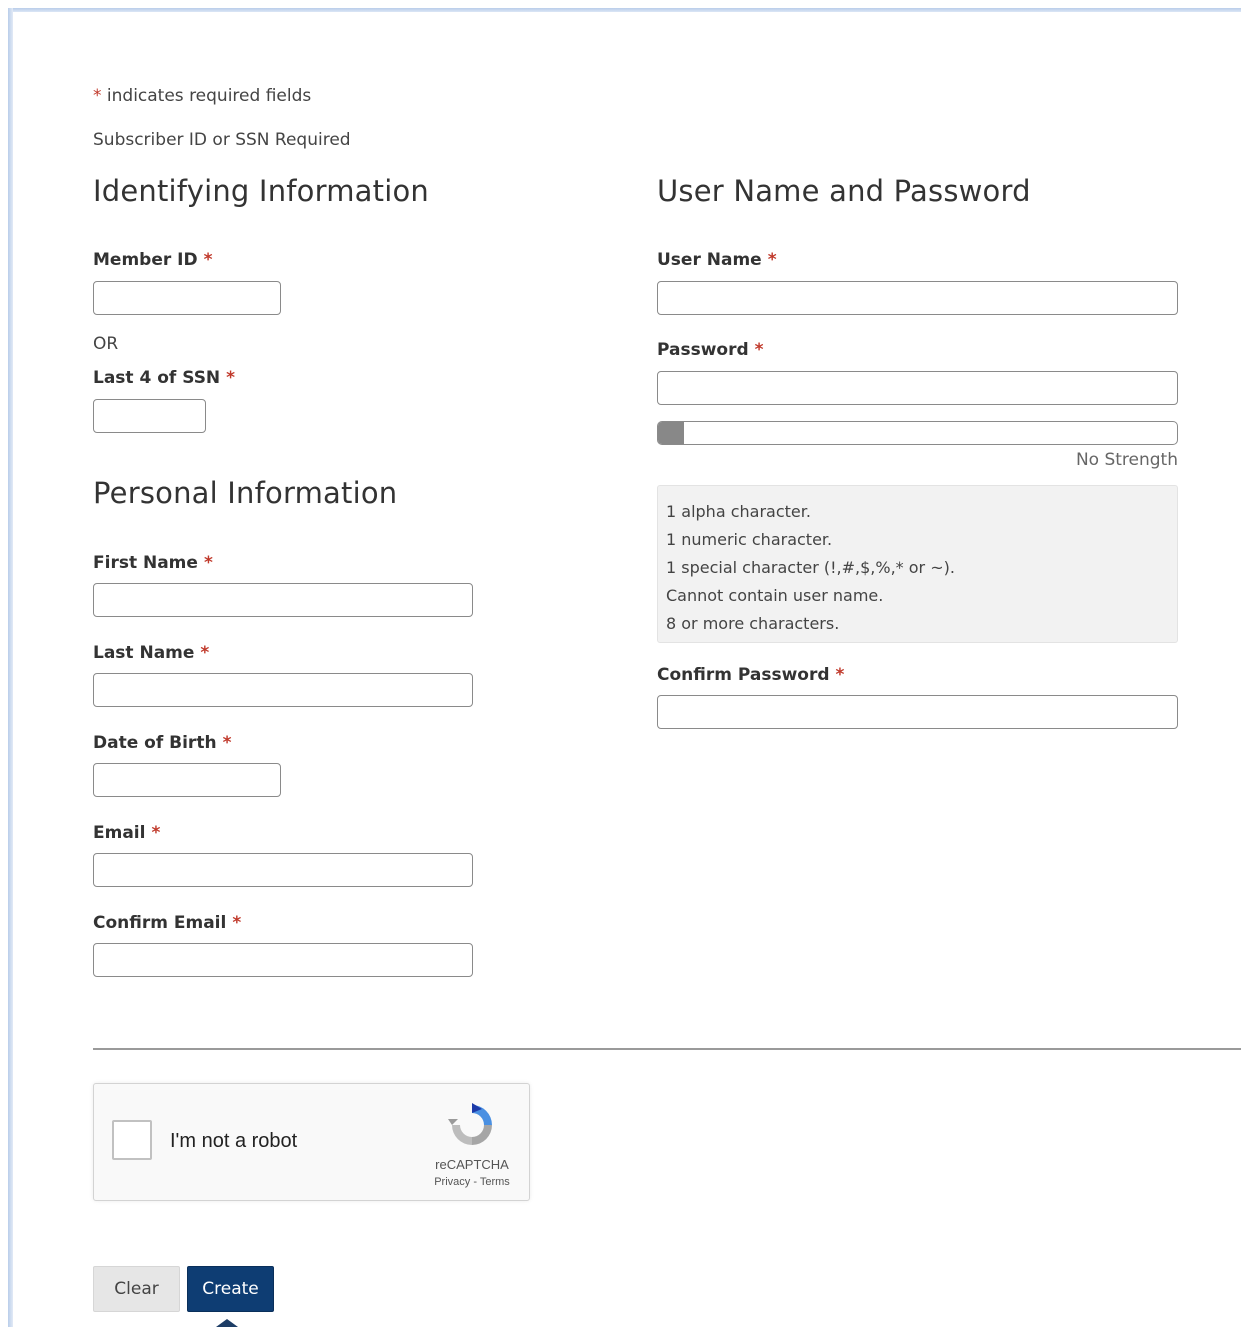 The height and width of the screenshot is (1327, 1241). Describe the element at coordinates (227, 1323) in the screenshot. I see `mouse-cursor-icon` at that location.